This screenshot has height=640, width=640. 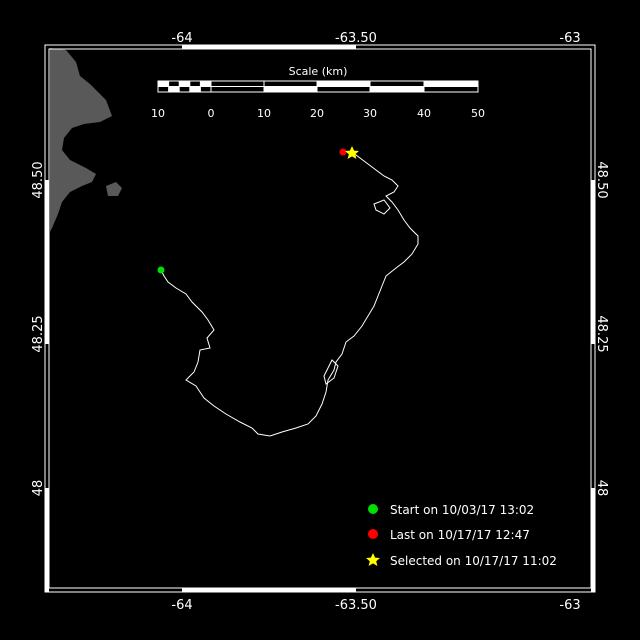 I want to click on lon-label-bottom: -63, so click(x=569, y=605).